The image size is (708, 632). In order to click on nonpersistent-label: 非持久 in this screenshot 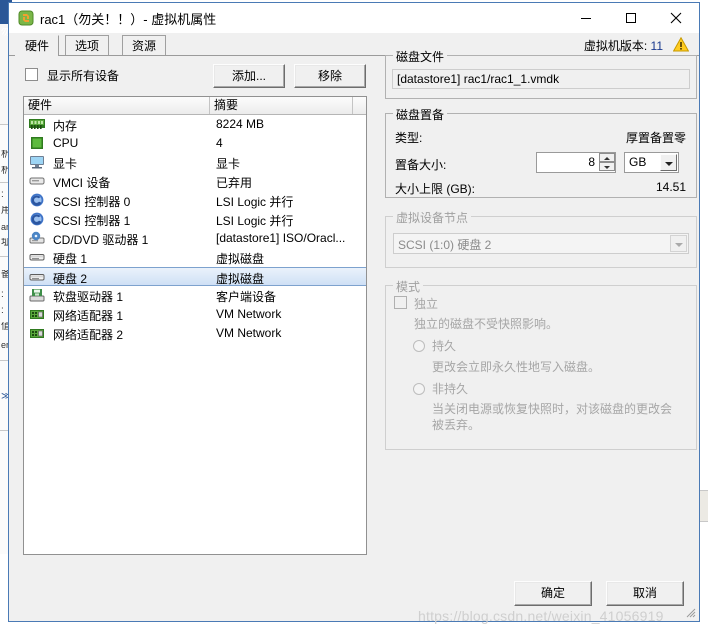, I will do `click(450, 389)`.